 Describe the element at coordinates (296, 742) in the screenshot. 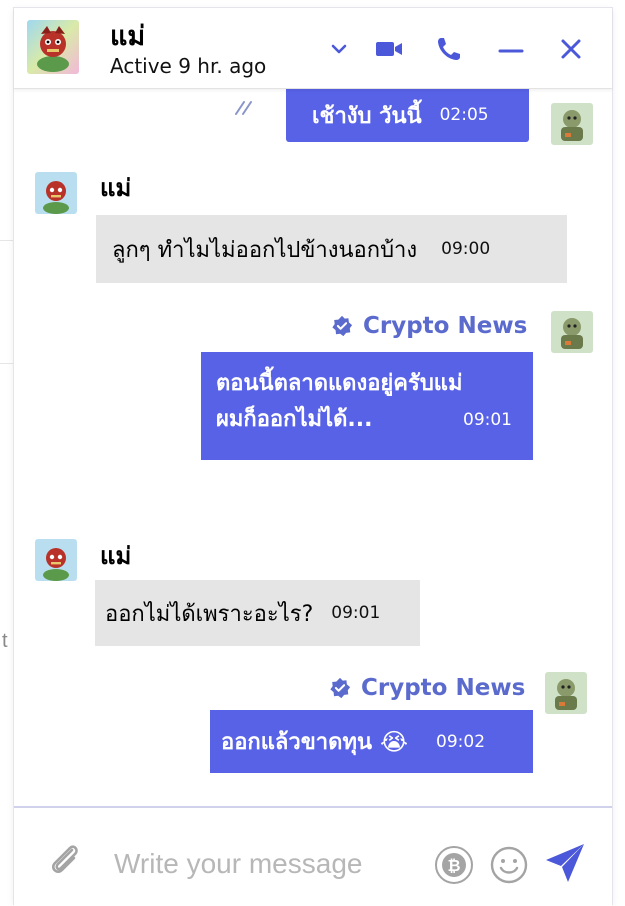

I see `message-text: ออกแล้วขาดทุน` at that location.